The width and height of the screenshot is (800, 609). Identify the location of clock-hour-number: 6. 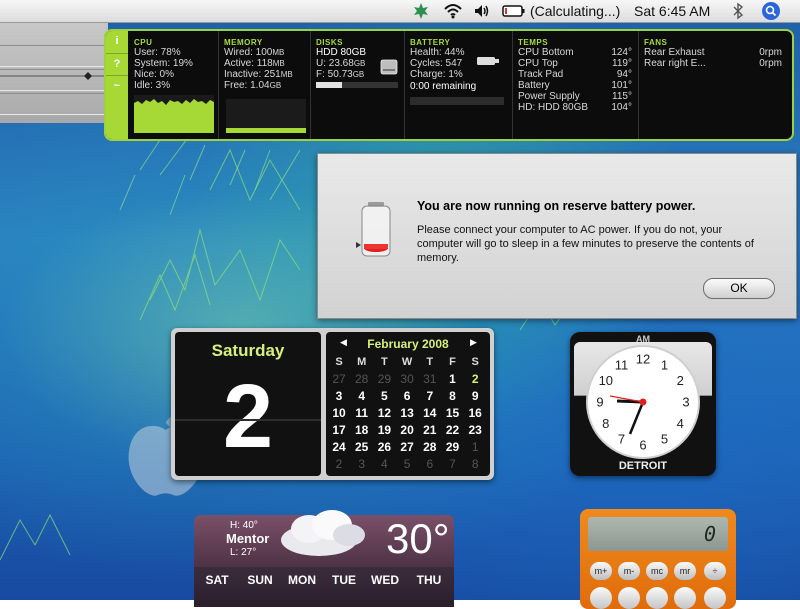
(642, 445).